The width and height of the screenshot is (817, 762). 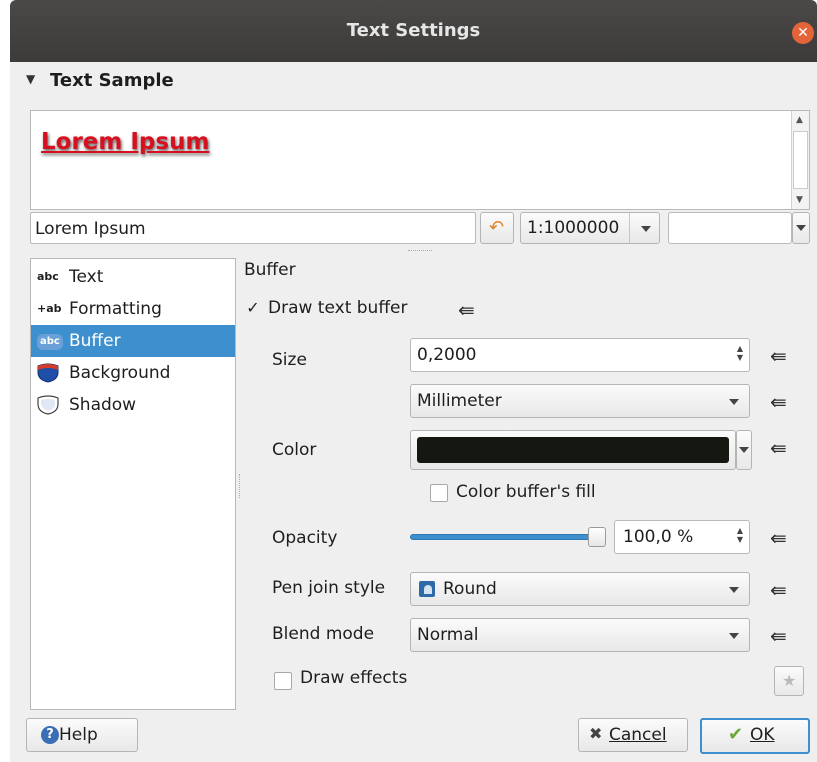 I want to click on checkmark-icon: ✔, so click(x=736, y=734).